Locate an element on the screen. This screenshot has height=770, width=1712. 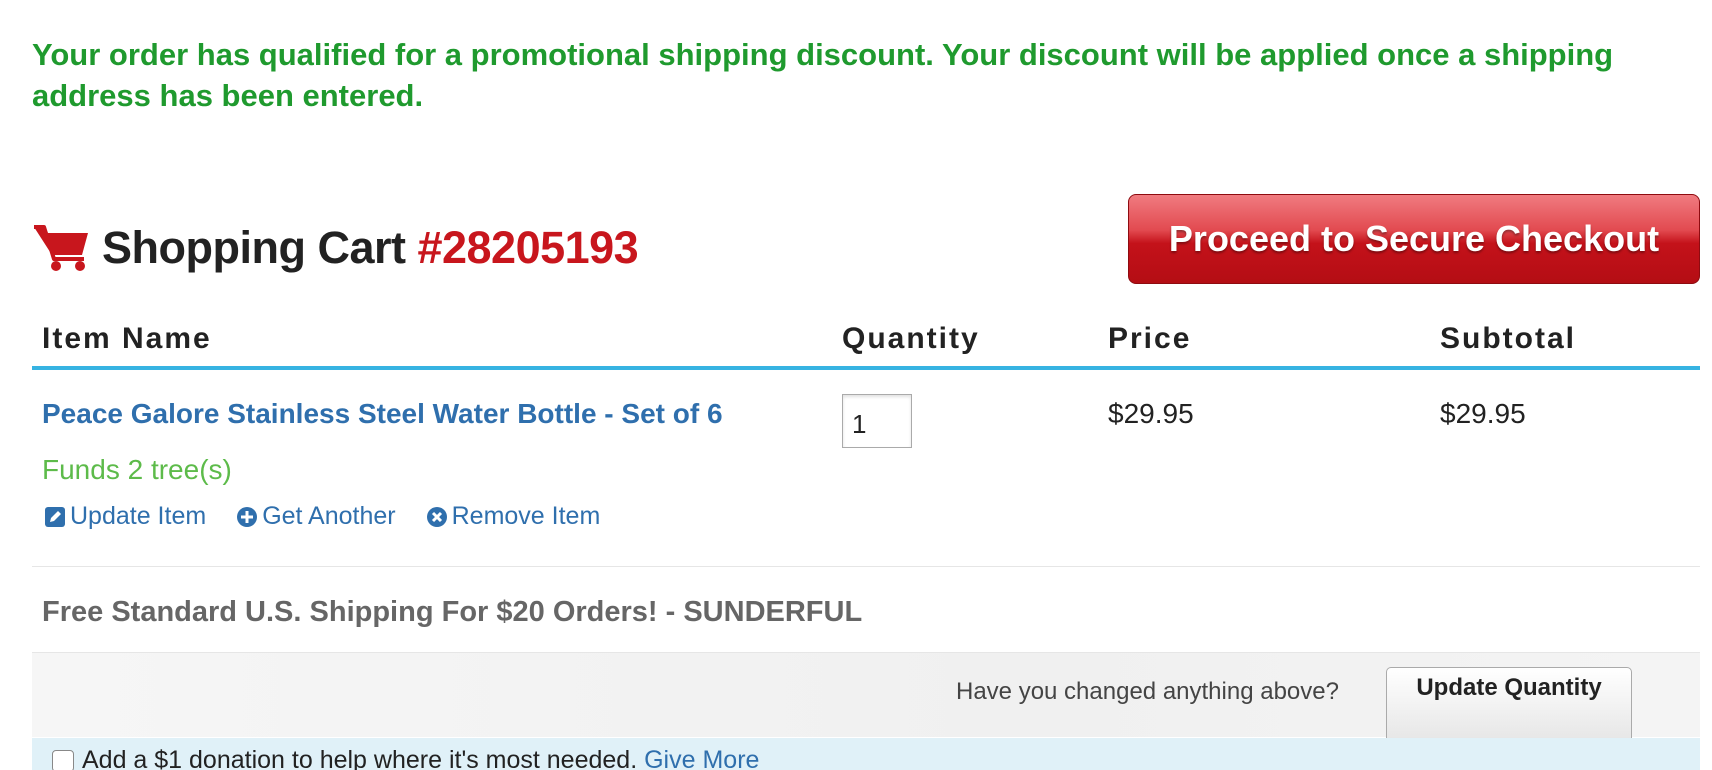
plus-circle-icon is located at coordinates (247, 516).